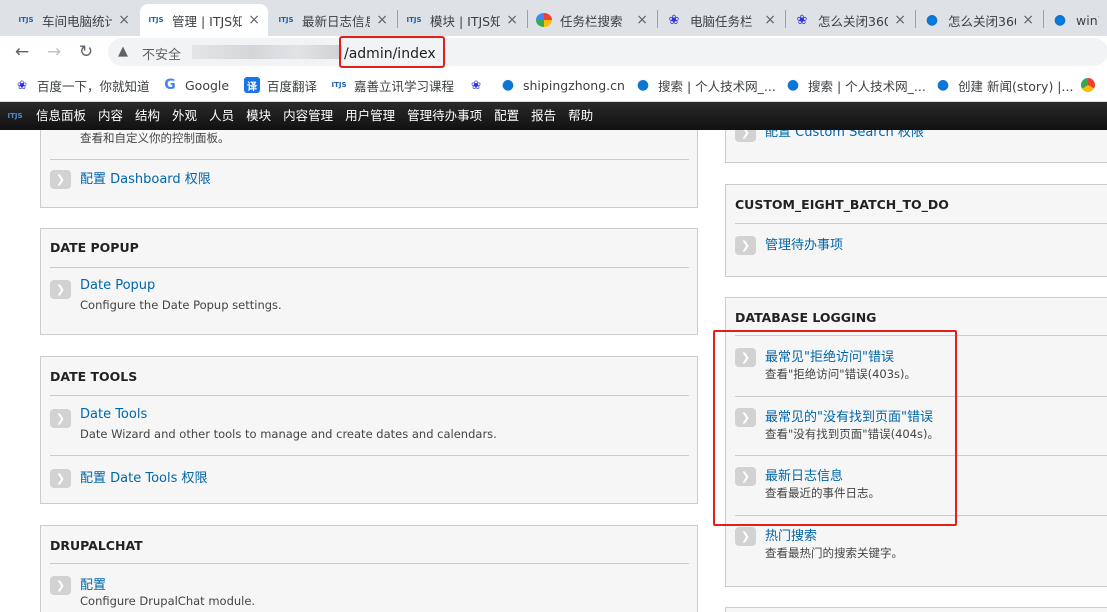  What do you see at coordinates (86, 52) in the screenshot?
I see `reload-icon: ↻` at bounding box center [86, 52].